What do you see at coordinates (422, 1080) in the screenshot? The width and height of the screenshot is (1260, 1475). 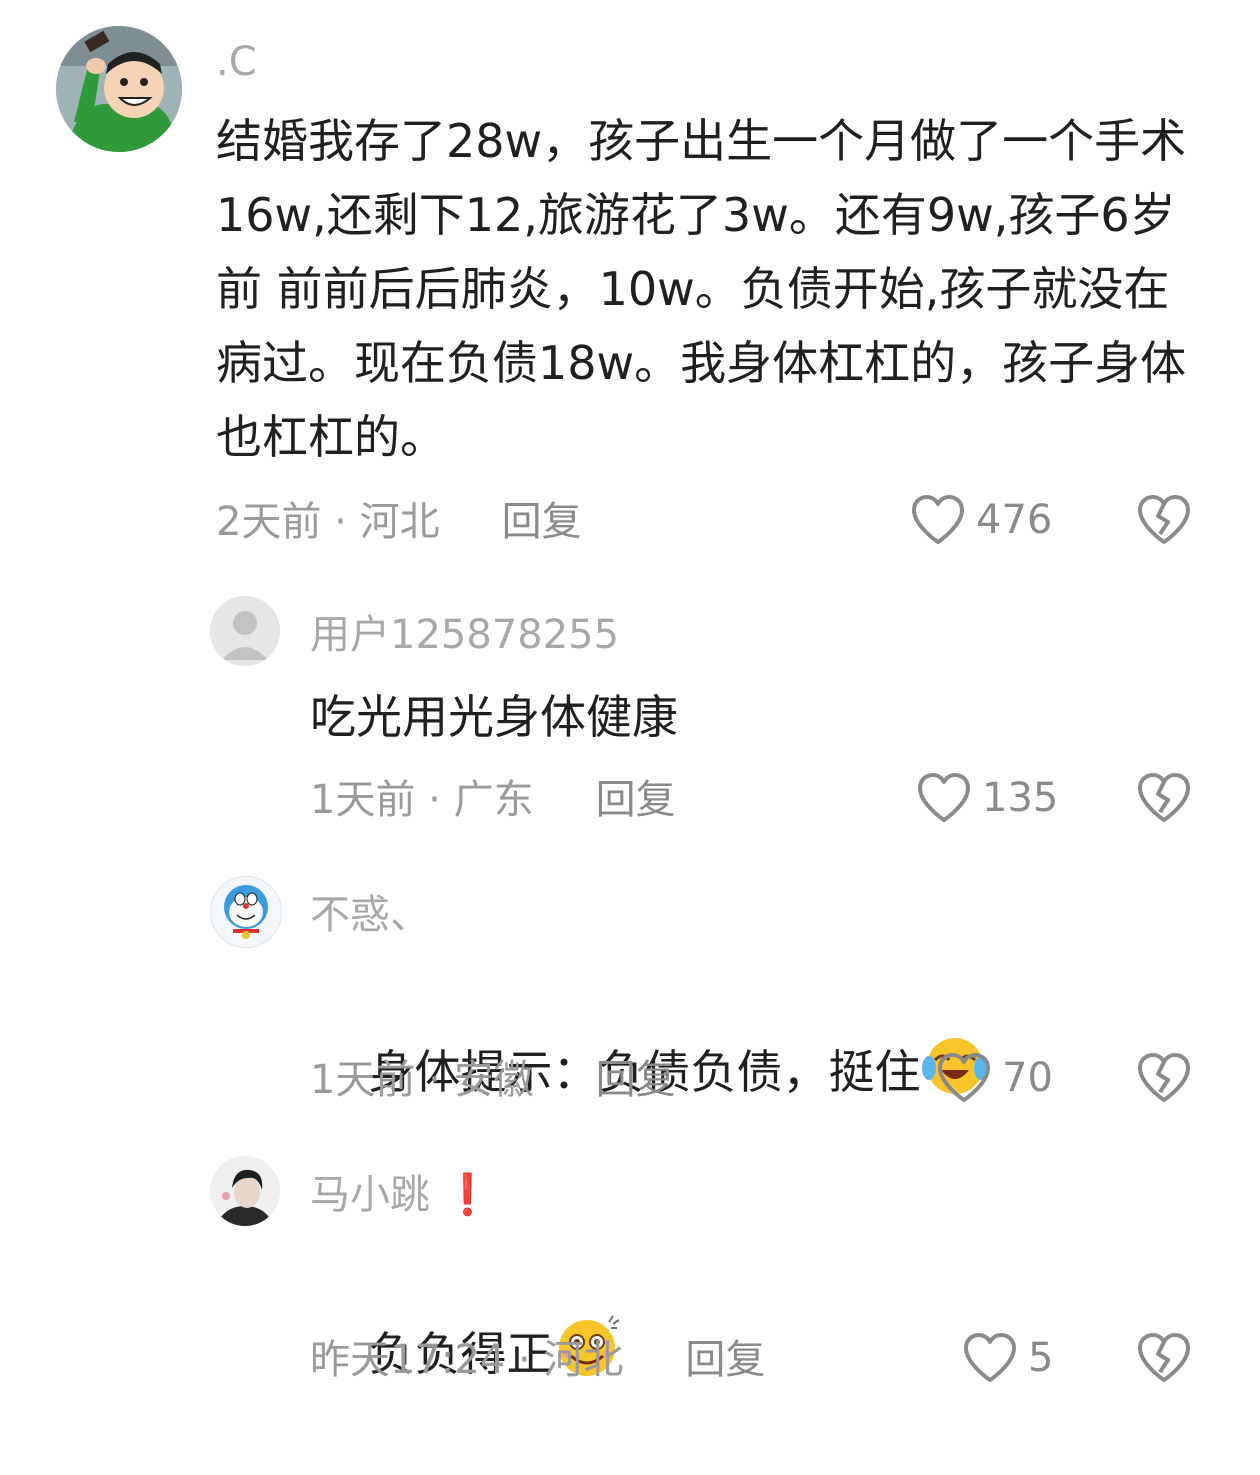 I see `comment-time-location: 1天前 · 安徽` at bounding box center [422, 1080].